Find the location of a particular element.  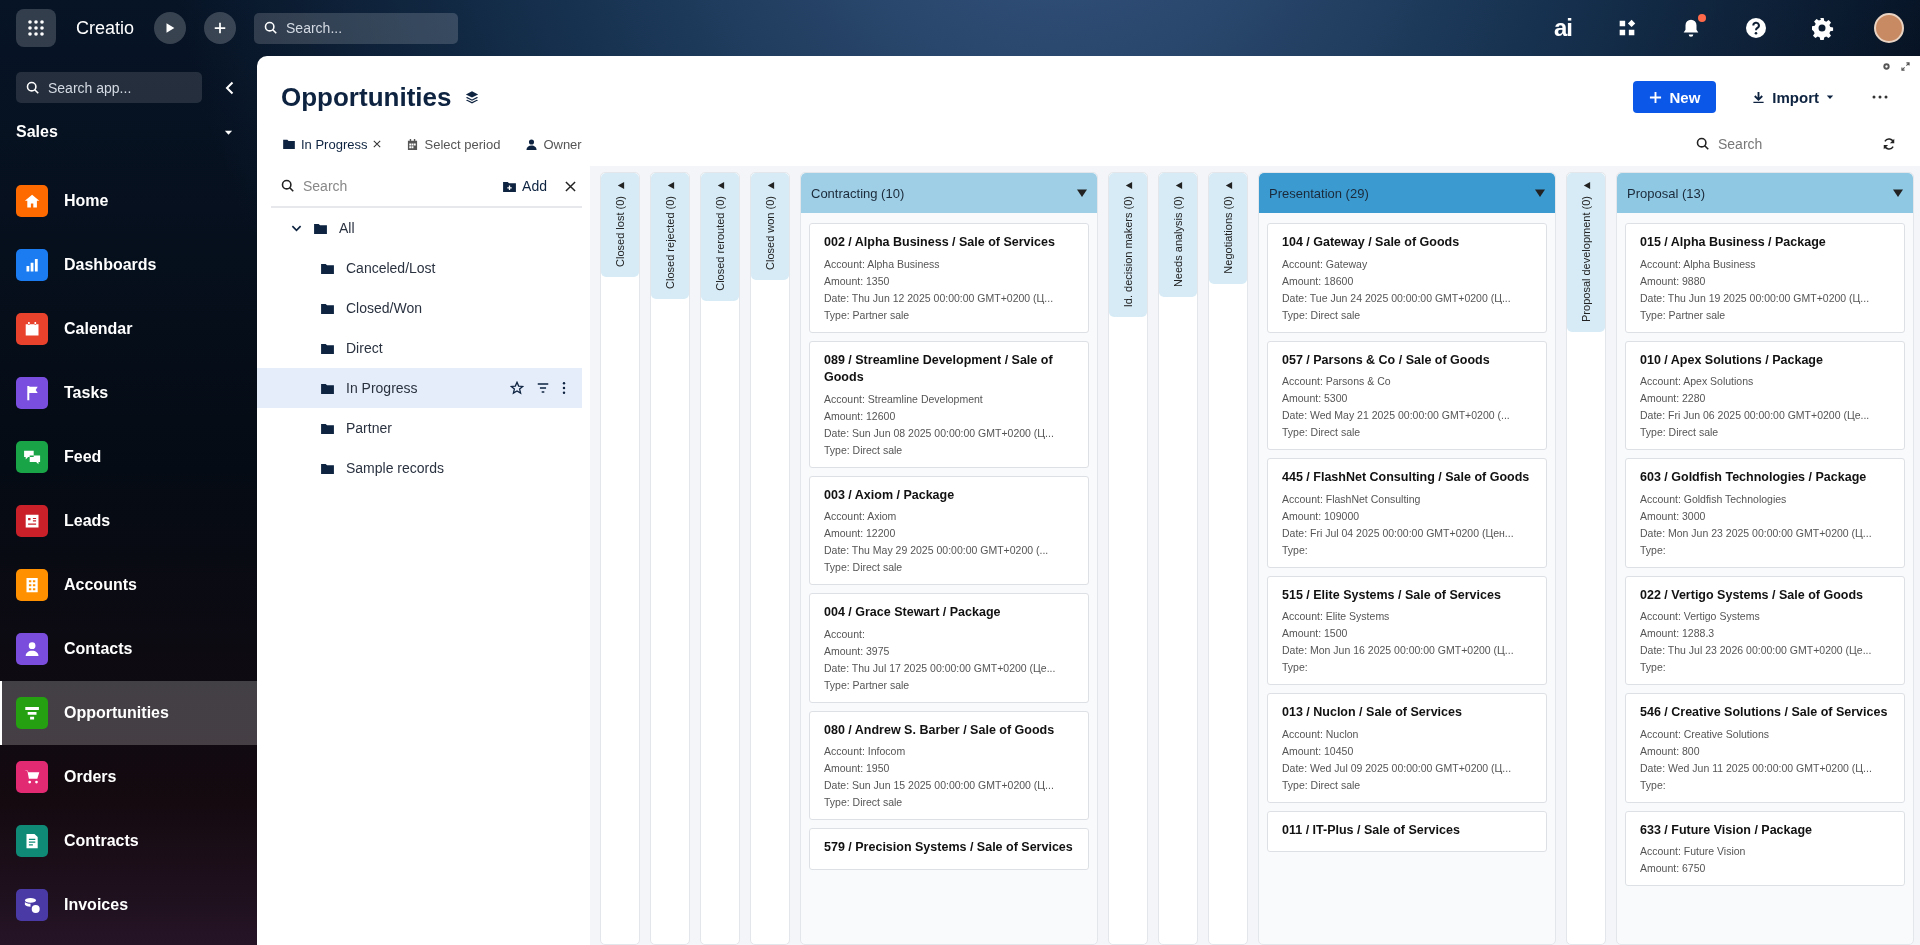

folder-item: Canceled/Lost is located at coordinates (419, 268).